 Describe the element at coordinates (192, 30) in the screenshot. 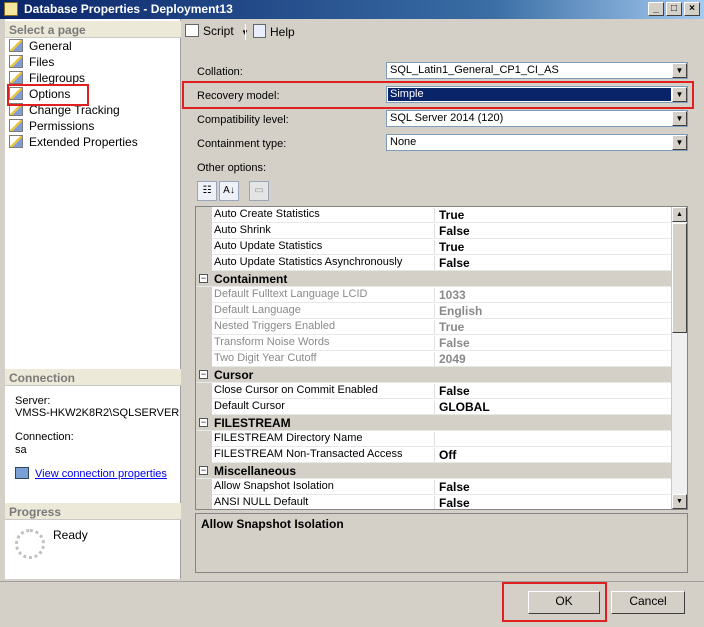

I see `script-icon` at that location.